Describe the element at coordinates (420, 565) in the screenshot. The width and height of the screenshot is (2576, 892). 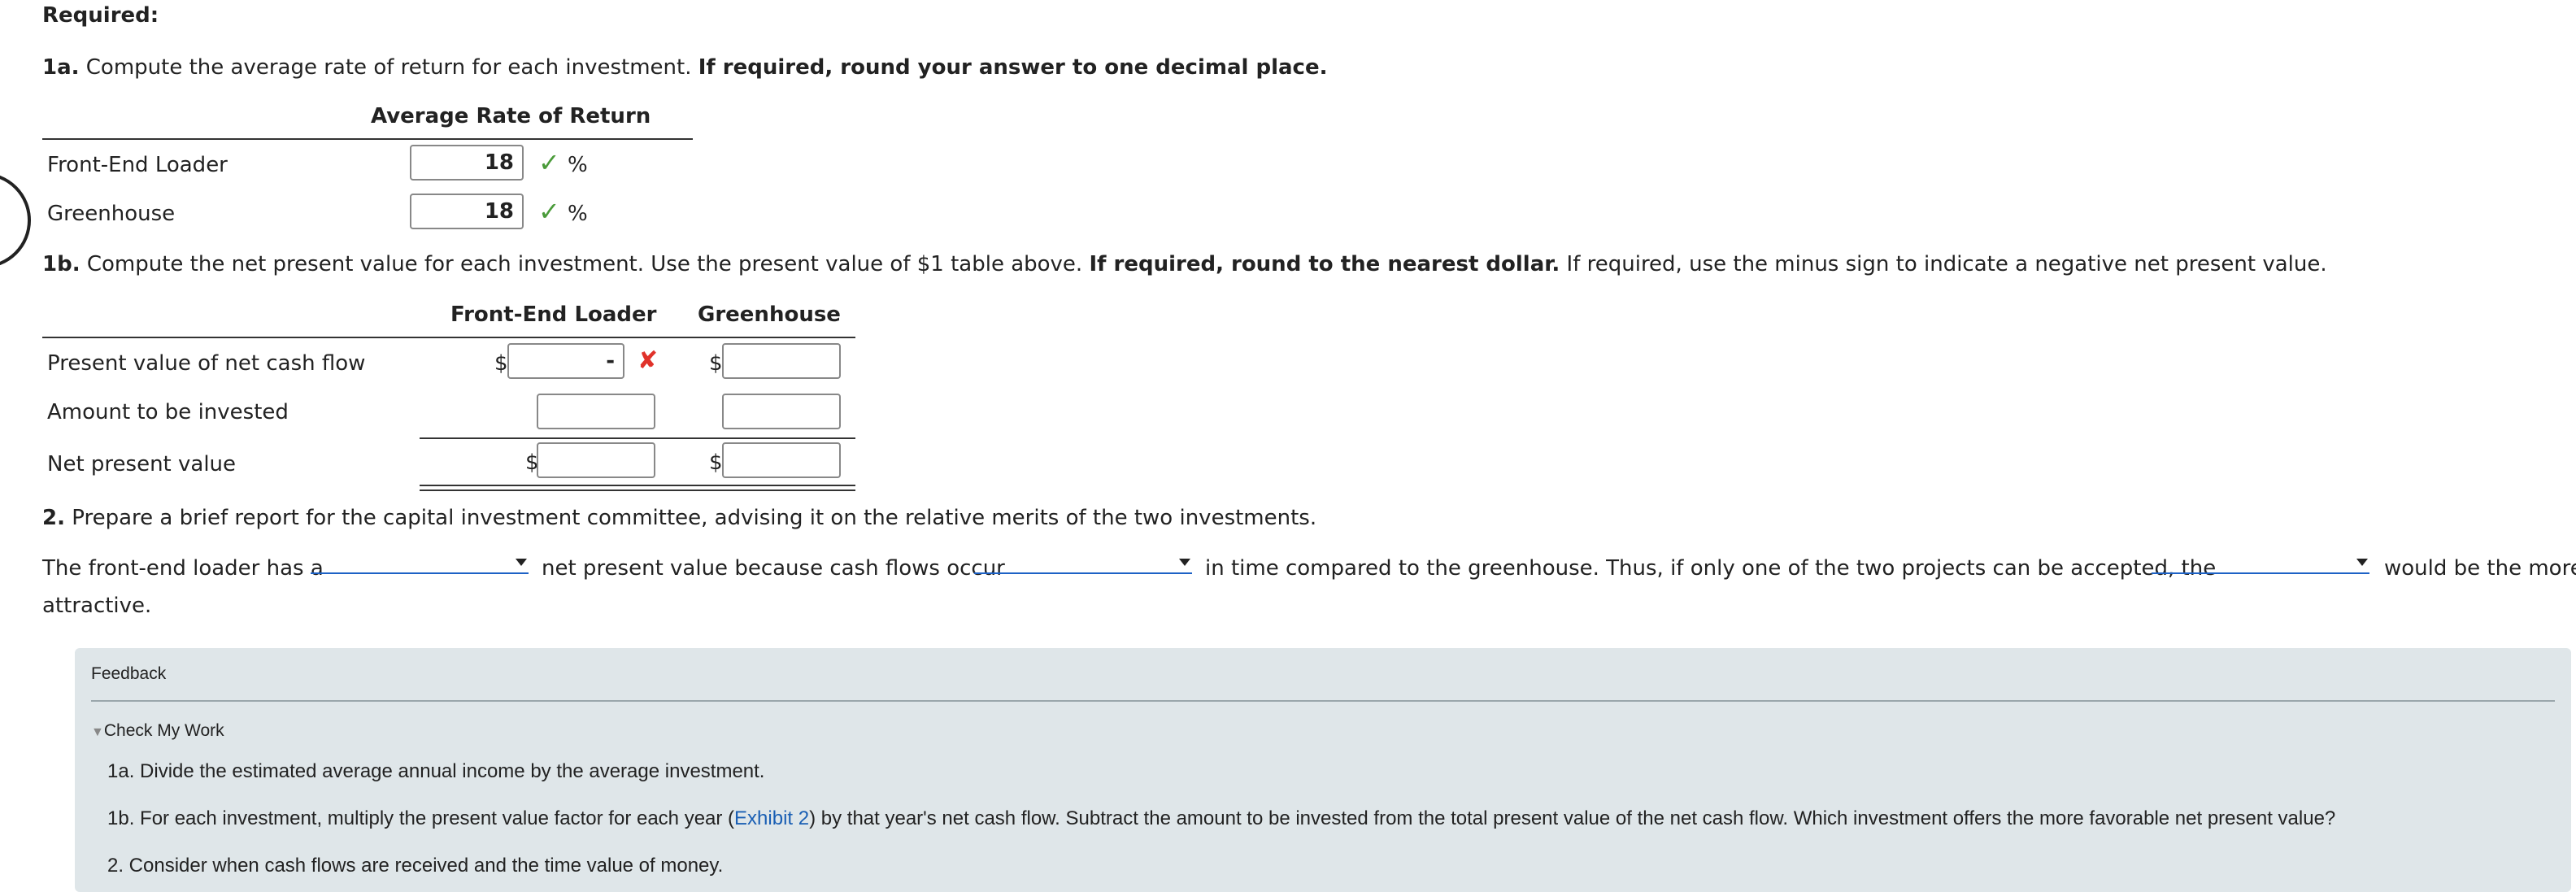
I see `npv-comparison-dropdown` at that location.